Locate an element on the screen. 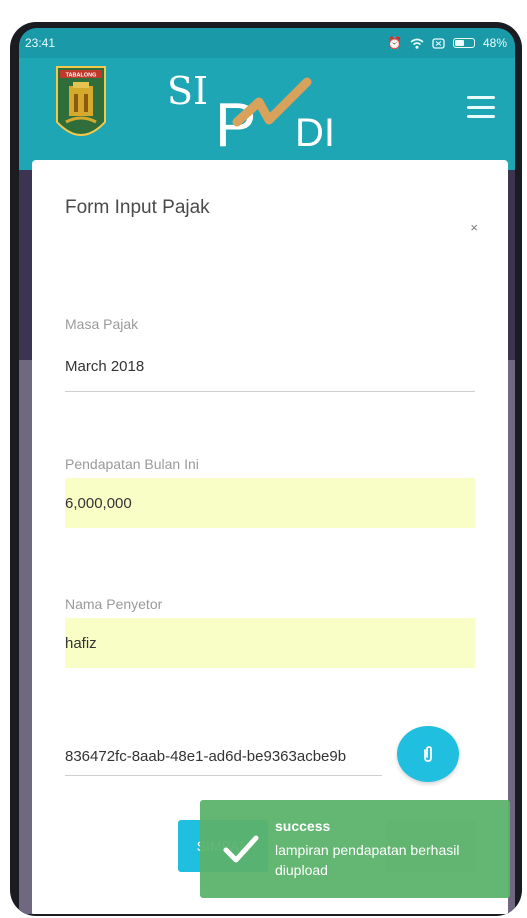  alarm-icon: ⏰ is located at coordinates (394, 43).